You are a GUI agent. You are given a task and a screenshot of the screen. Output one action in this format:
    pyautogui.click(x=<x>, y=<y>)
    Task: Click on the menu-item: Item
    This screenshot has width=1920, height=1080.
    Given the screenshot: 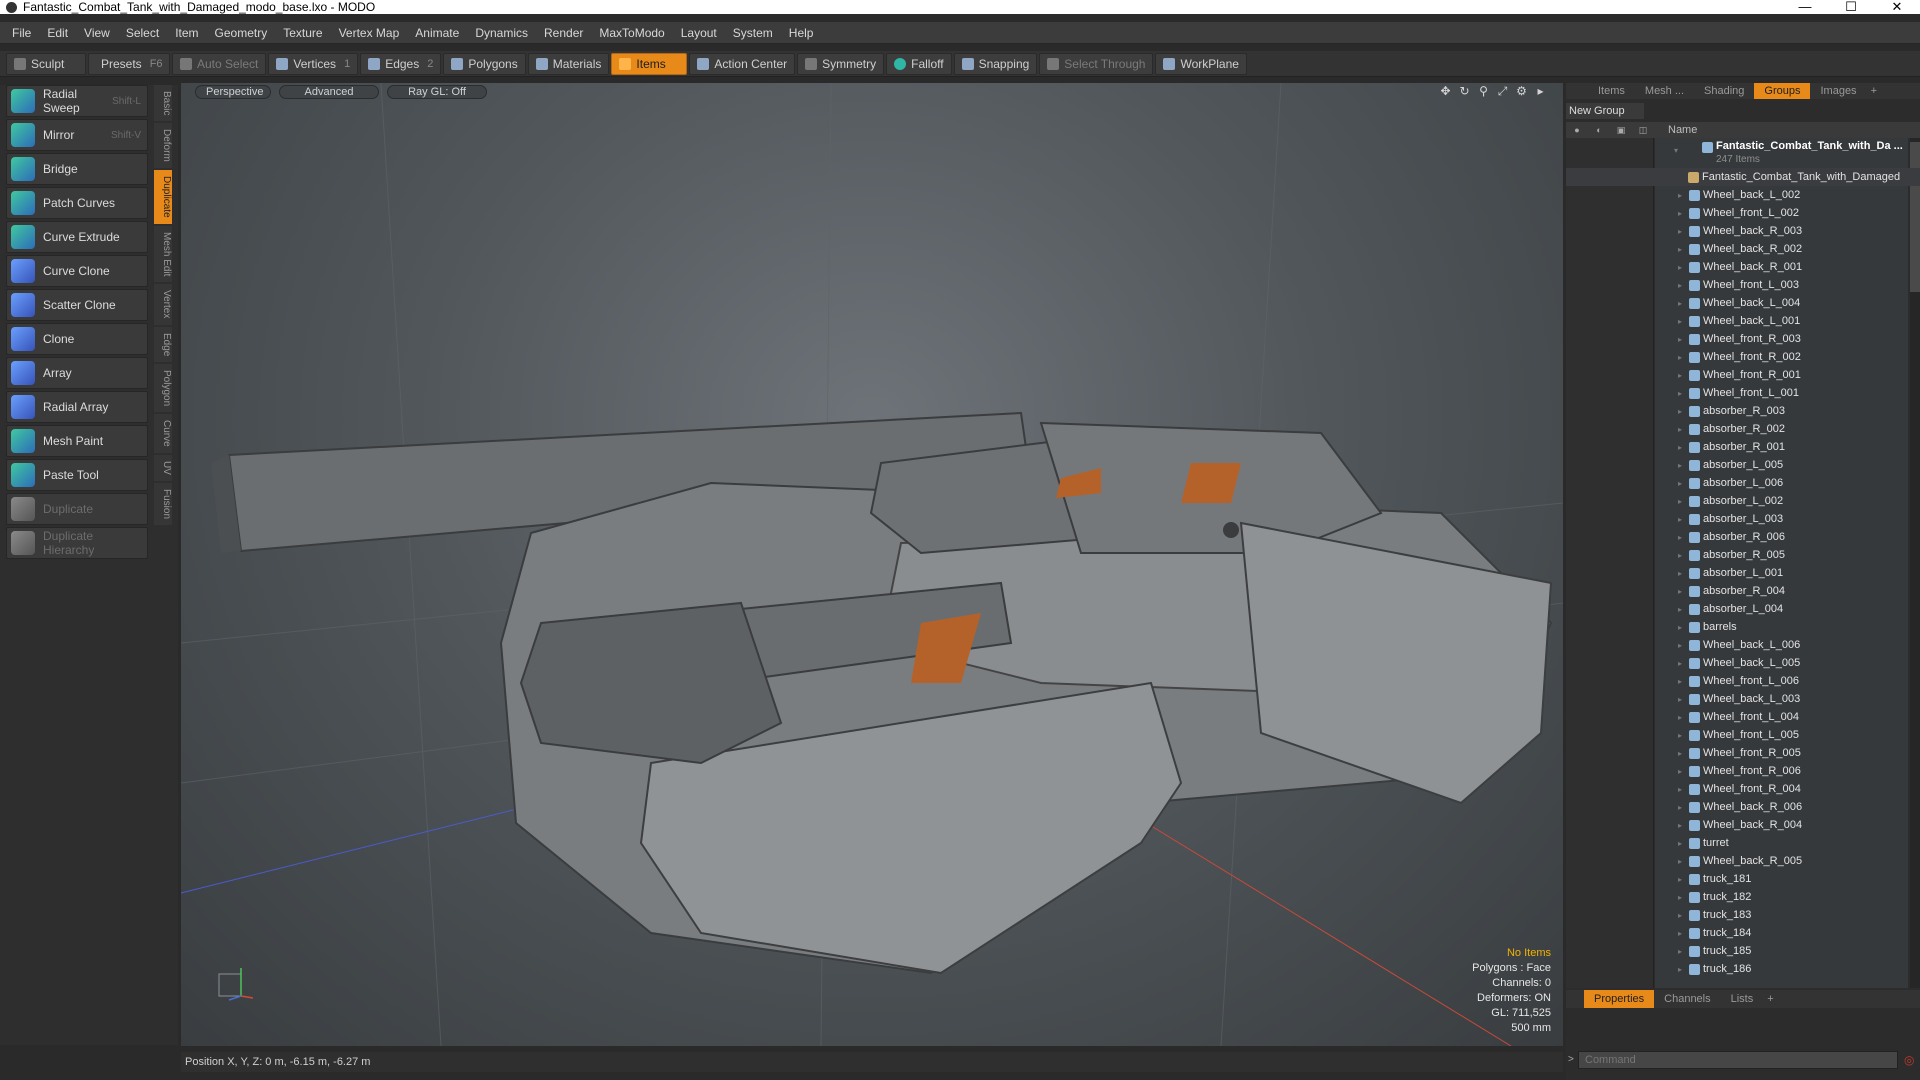 What is the action you would take?
    pyautogui.click(x=186, y=33)
    